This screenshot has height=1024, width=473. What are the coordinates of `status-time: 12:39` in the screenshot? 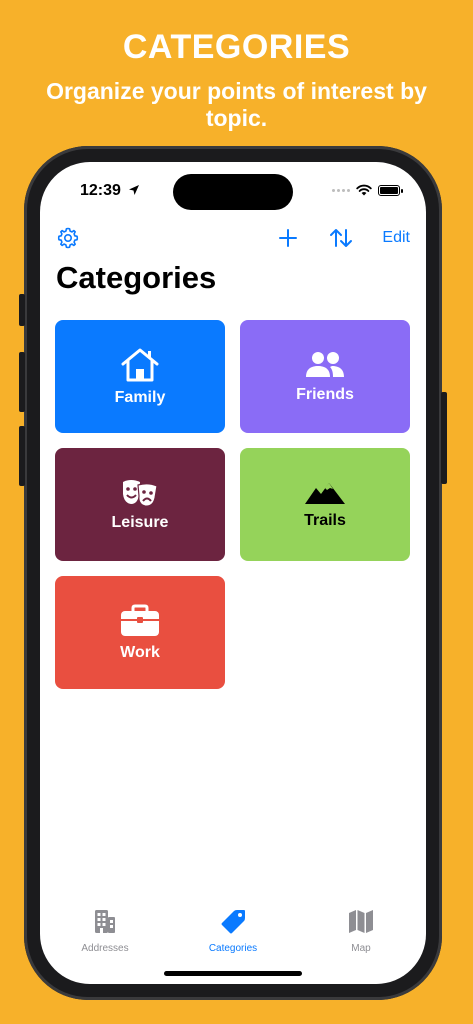 It's located at (110, 191).